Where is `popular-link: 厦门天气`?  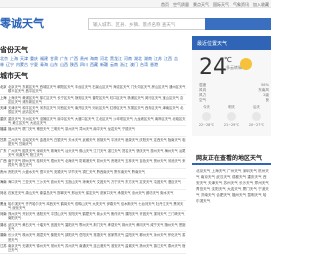 popular-link: 厦门天气 is located at coordinates (251, 189).